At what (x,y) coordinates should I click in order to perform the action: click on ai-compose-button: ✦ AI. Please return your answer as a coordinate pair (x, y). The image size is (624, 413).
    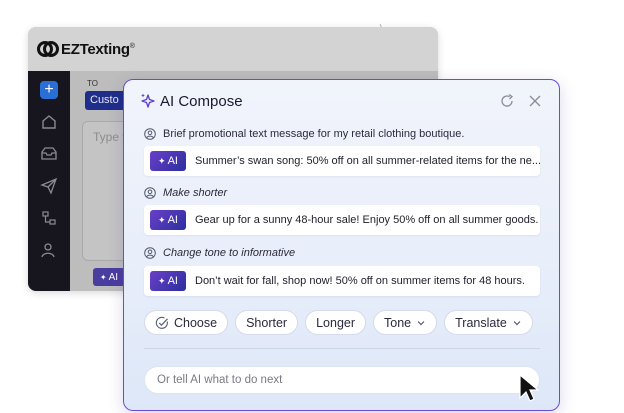
    Looking at the image, I should click on (109, 277).